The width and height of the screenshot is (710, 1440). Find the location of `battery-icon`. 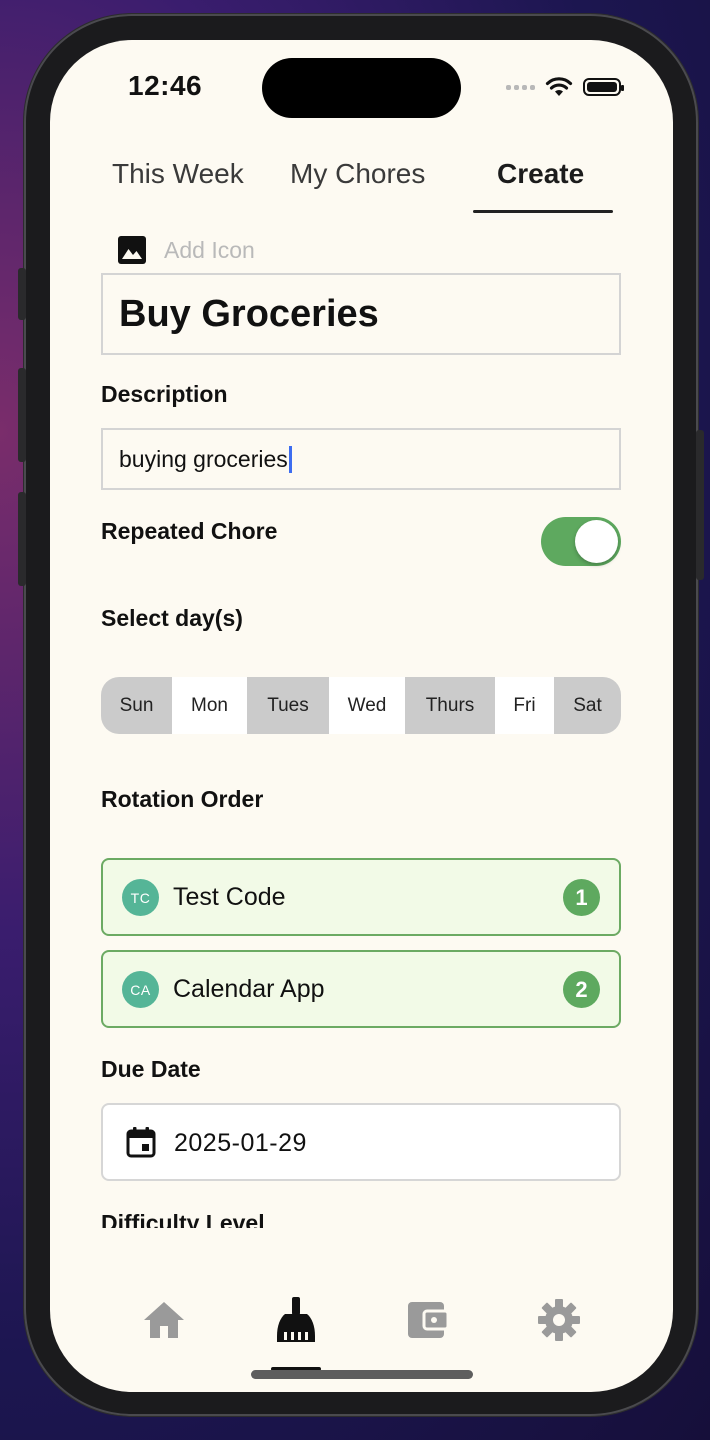

battery-icon is located at coordinates (603, 87).